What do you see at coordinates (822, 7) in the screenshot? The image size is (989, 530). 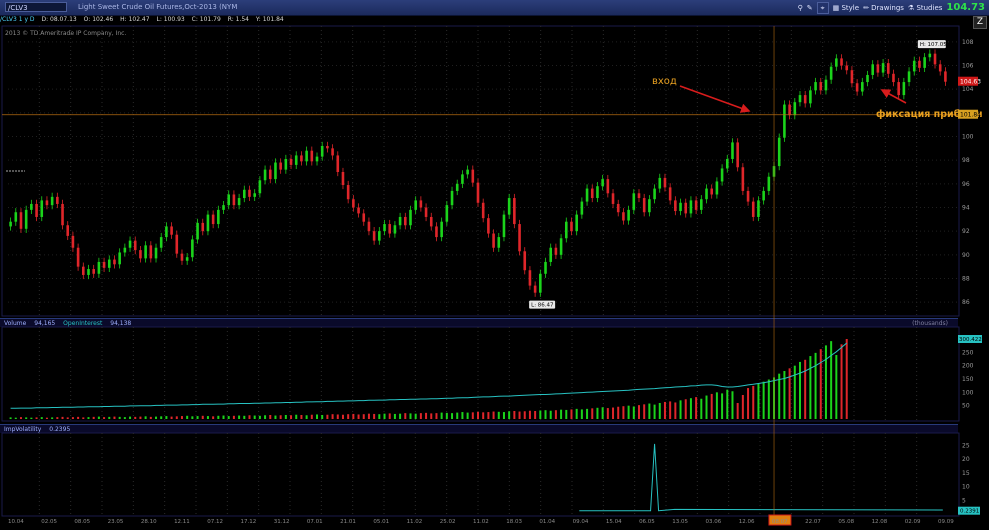 I see `crosshair-toggle: ⌖` at bounding box center [822, 7].